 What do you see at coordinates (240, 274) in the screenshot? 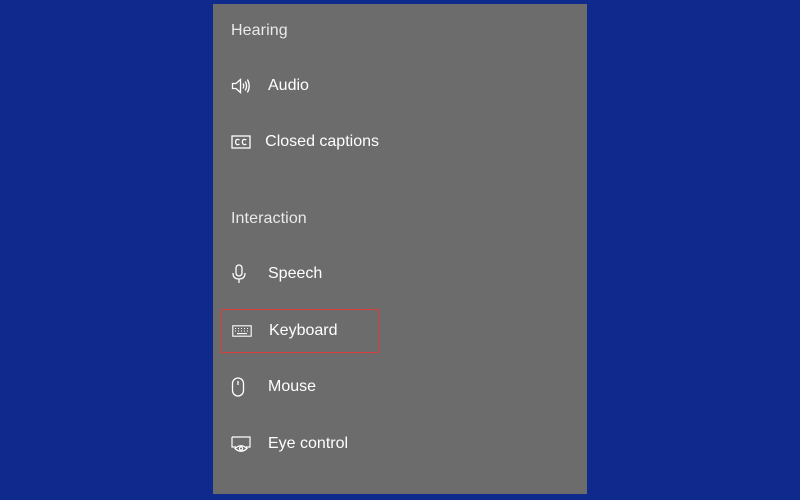
I see `microphone-icon` at bounding box center [240, 274].